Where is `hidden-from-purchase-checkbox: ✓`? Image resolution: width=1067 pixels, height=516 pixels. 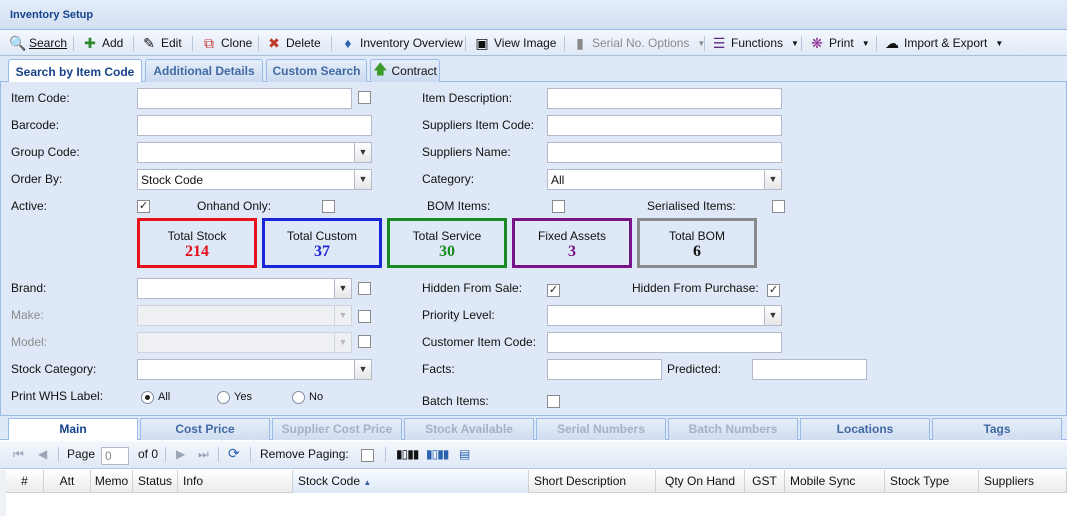 hidden-from-purchase-checkbox: ✓ is located at coordinates (773, 290).